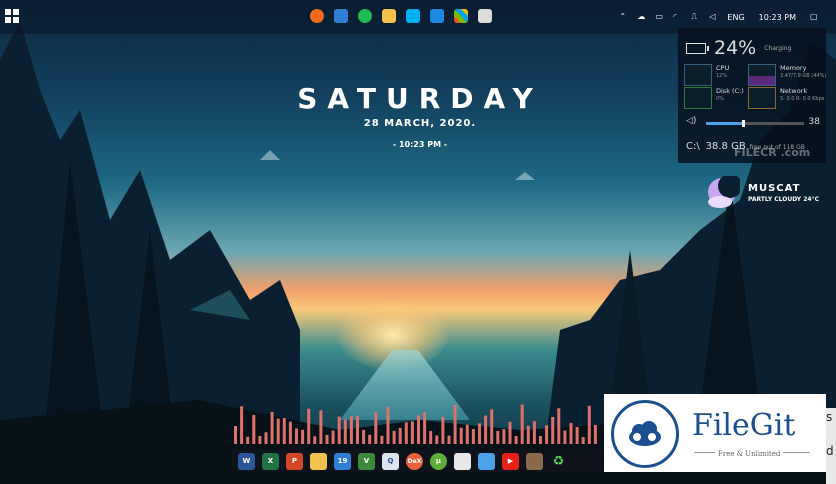 The height and width of the screenshot is (484, 836). I want to click on filegit-name: FileGit, so click(744, 425).